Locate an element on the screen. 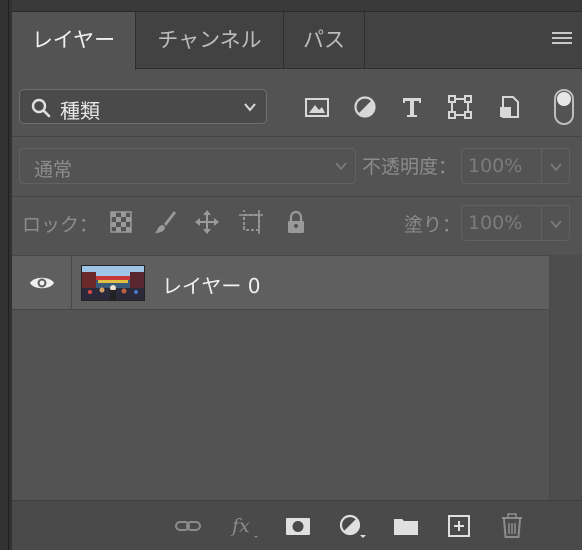 This screenshot has width=582, height=550. layer-thumbnail-image is located at coordinates (113, 283).